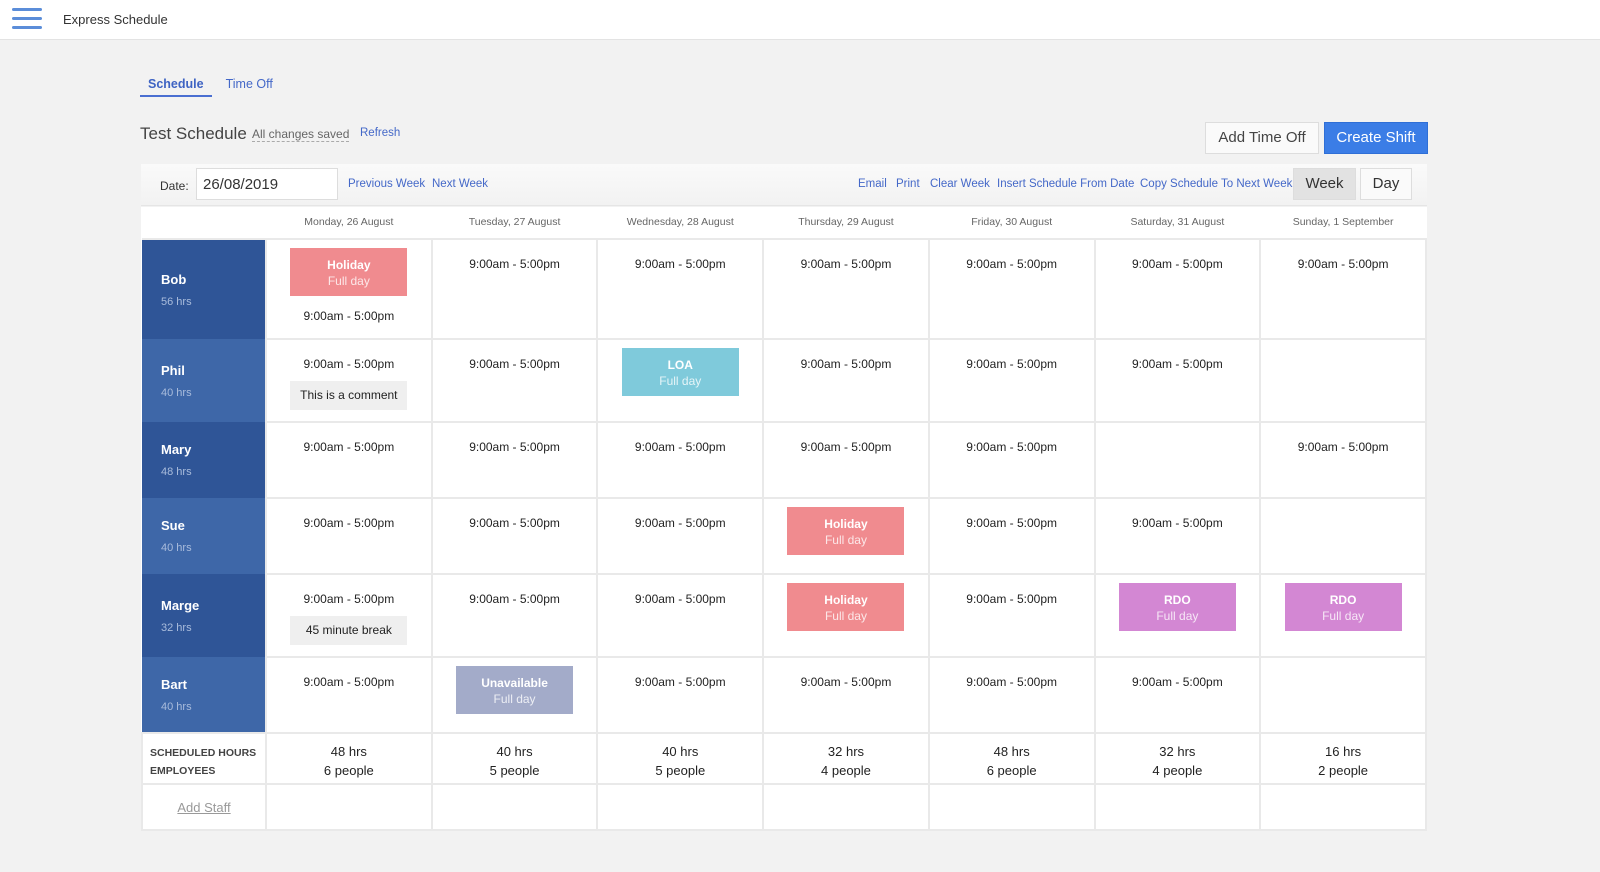 The image size is (1600, 872). I want to click on copy-schedule-link: Copy Schedule To Next Week, so click(1216, 184).